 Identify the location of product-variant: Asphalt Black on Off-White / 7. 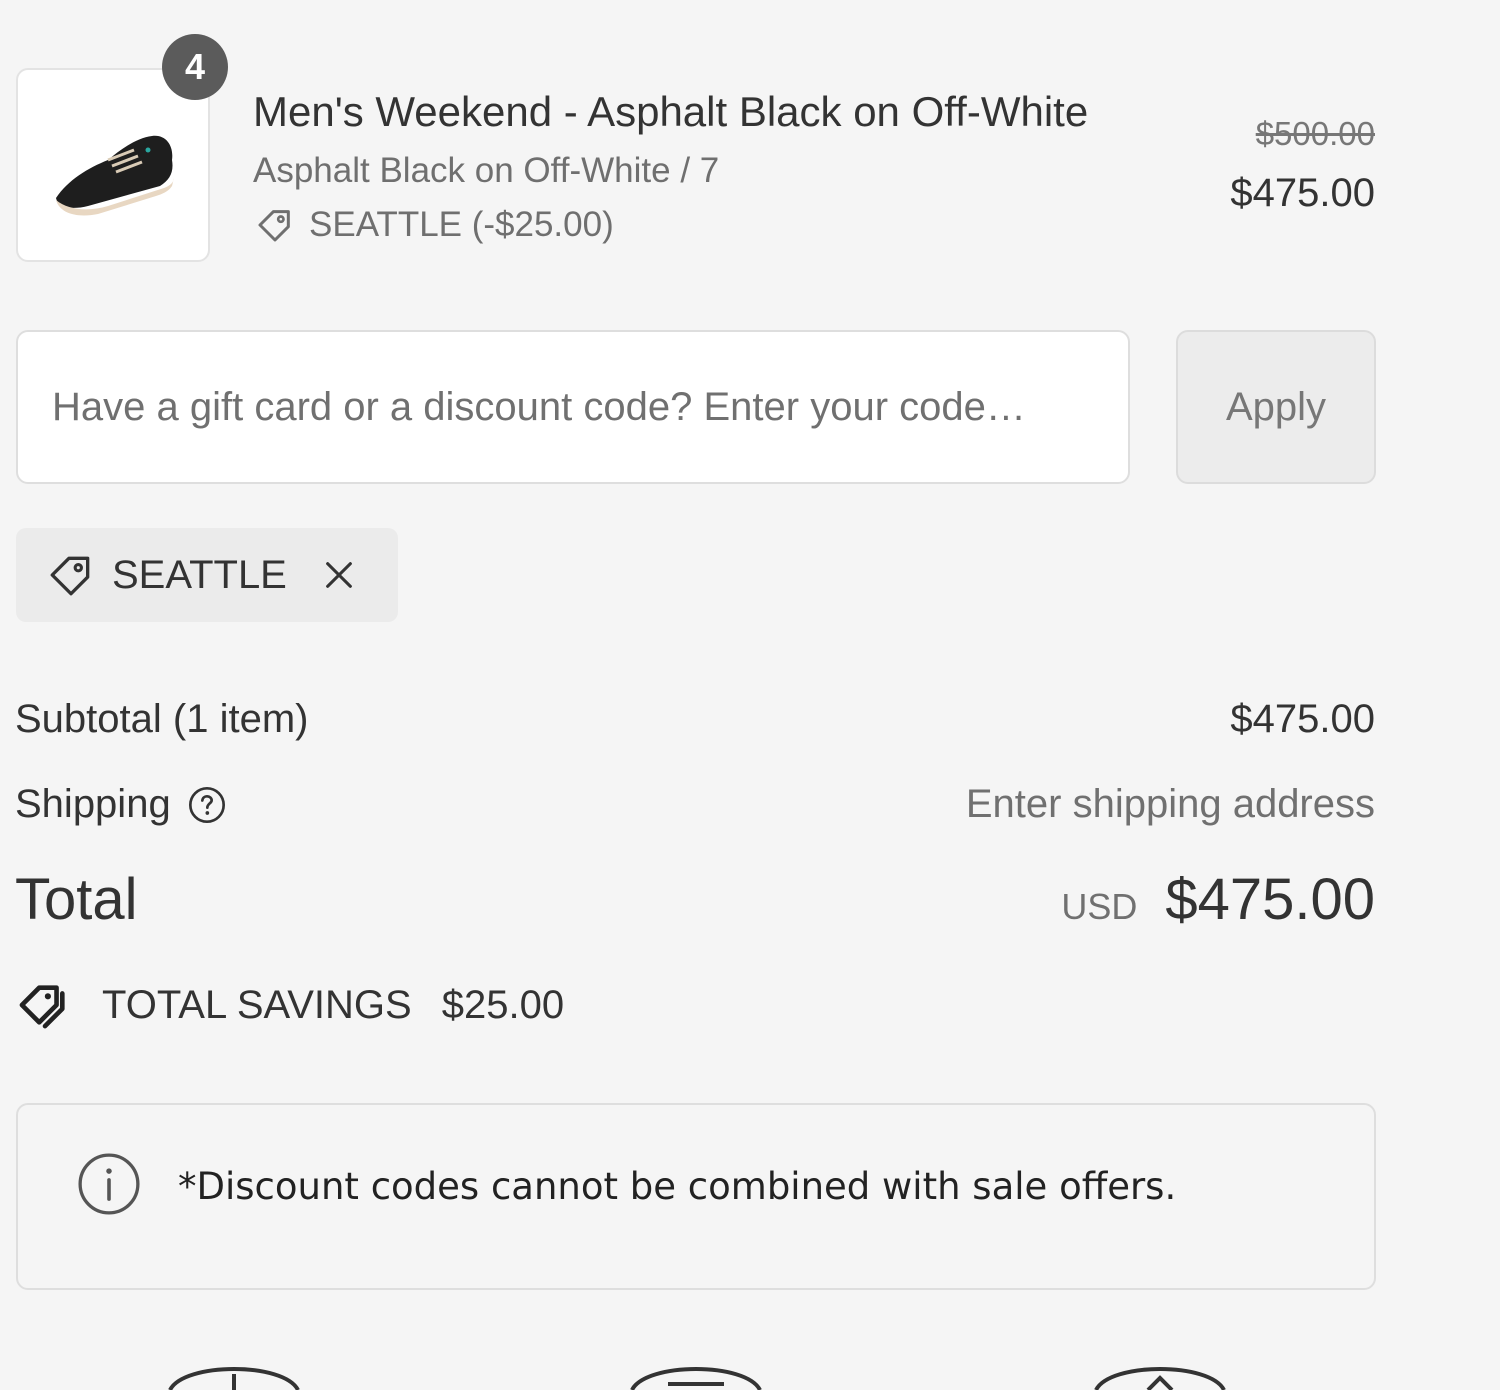
(486, 170).